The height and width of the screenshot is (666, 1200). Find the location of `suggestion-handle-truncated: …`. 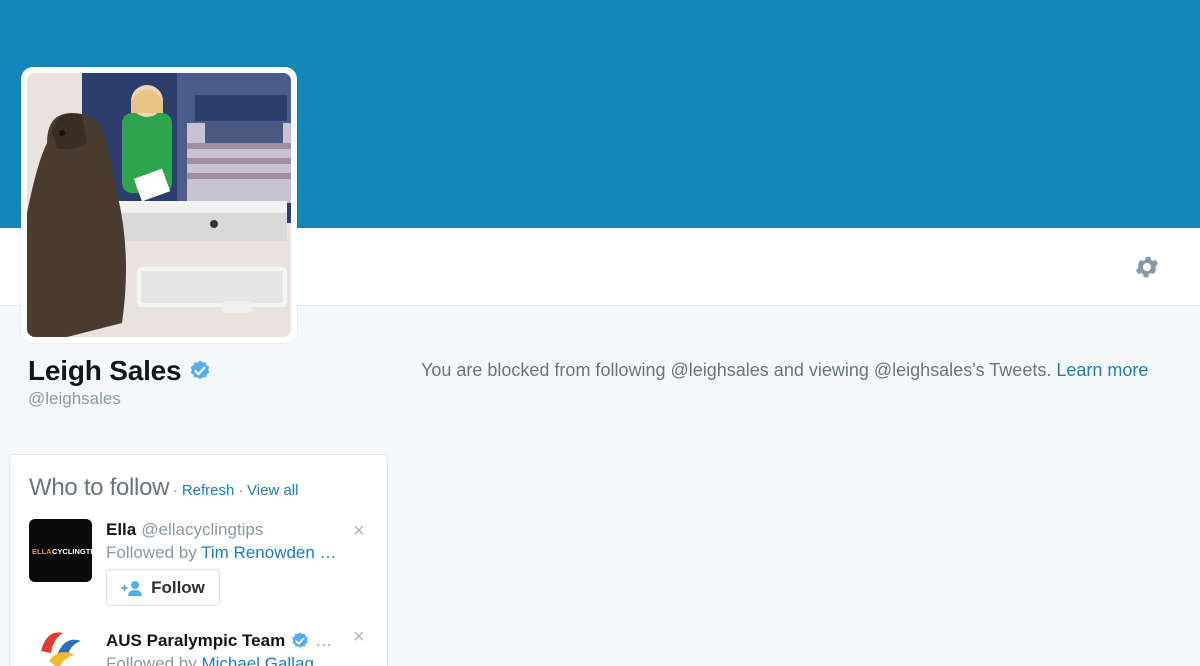

suggestion-handle-truncated: … is located at coordinates (324, 640).